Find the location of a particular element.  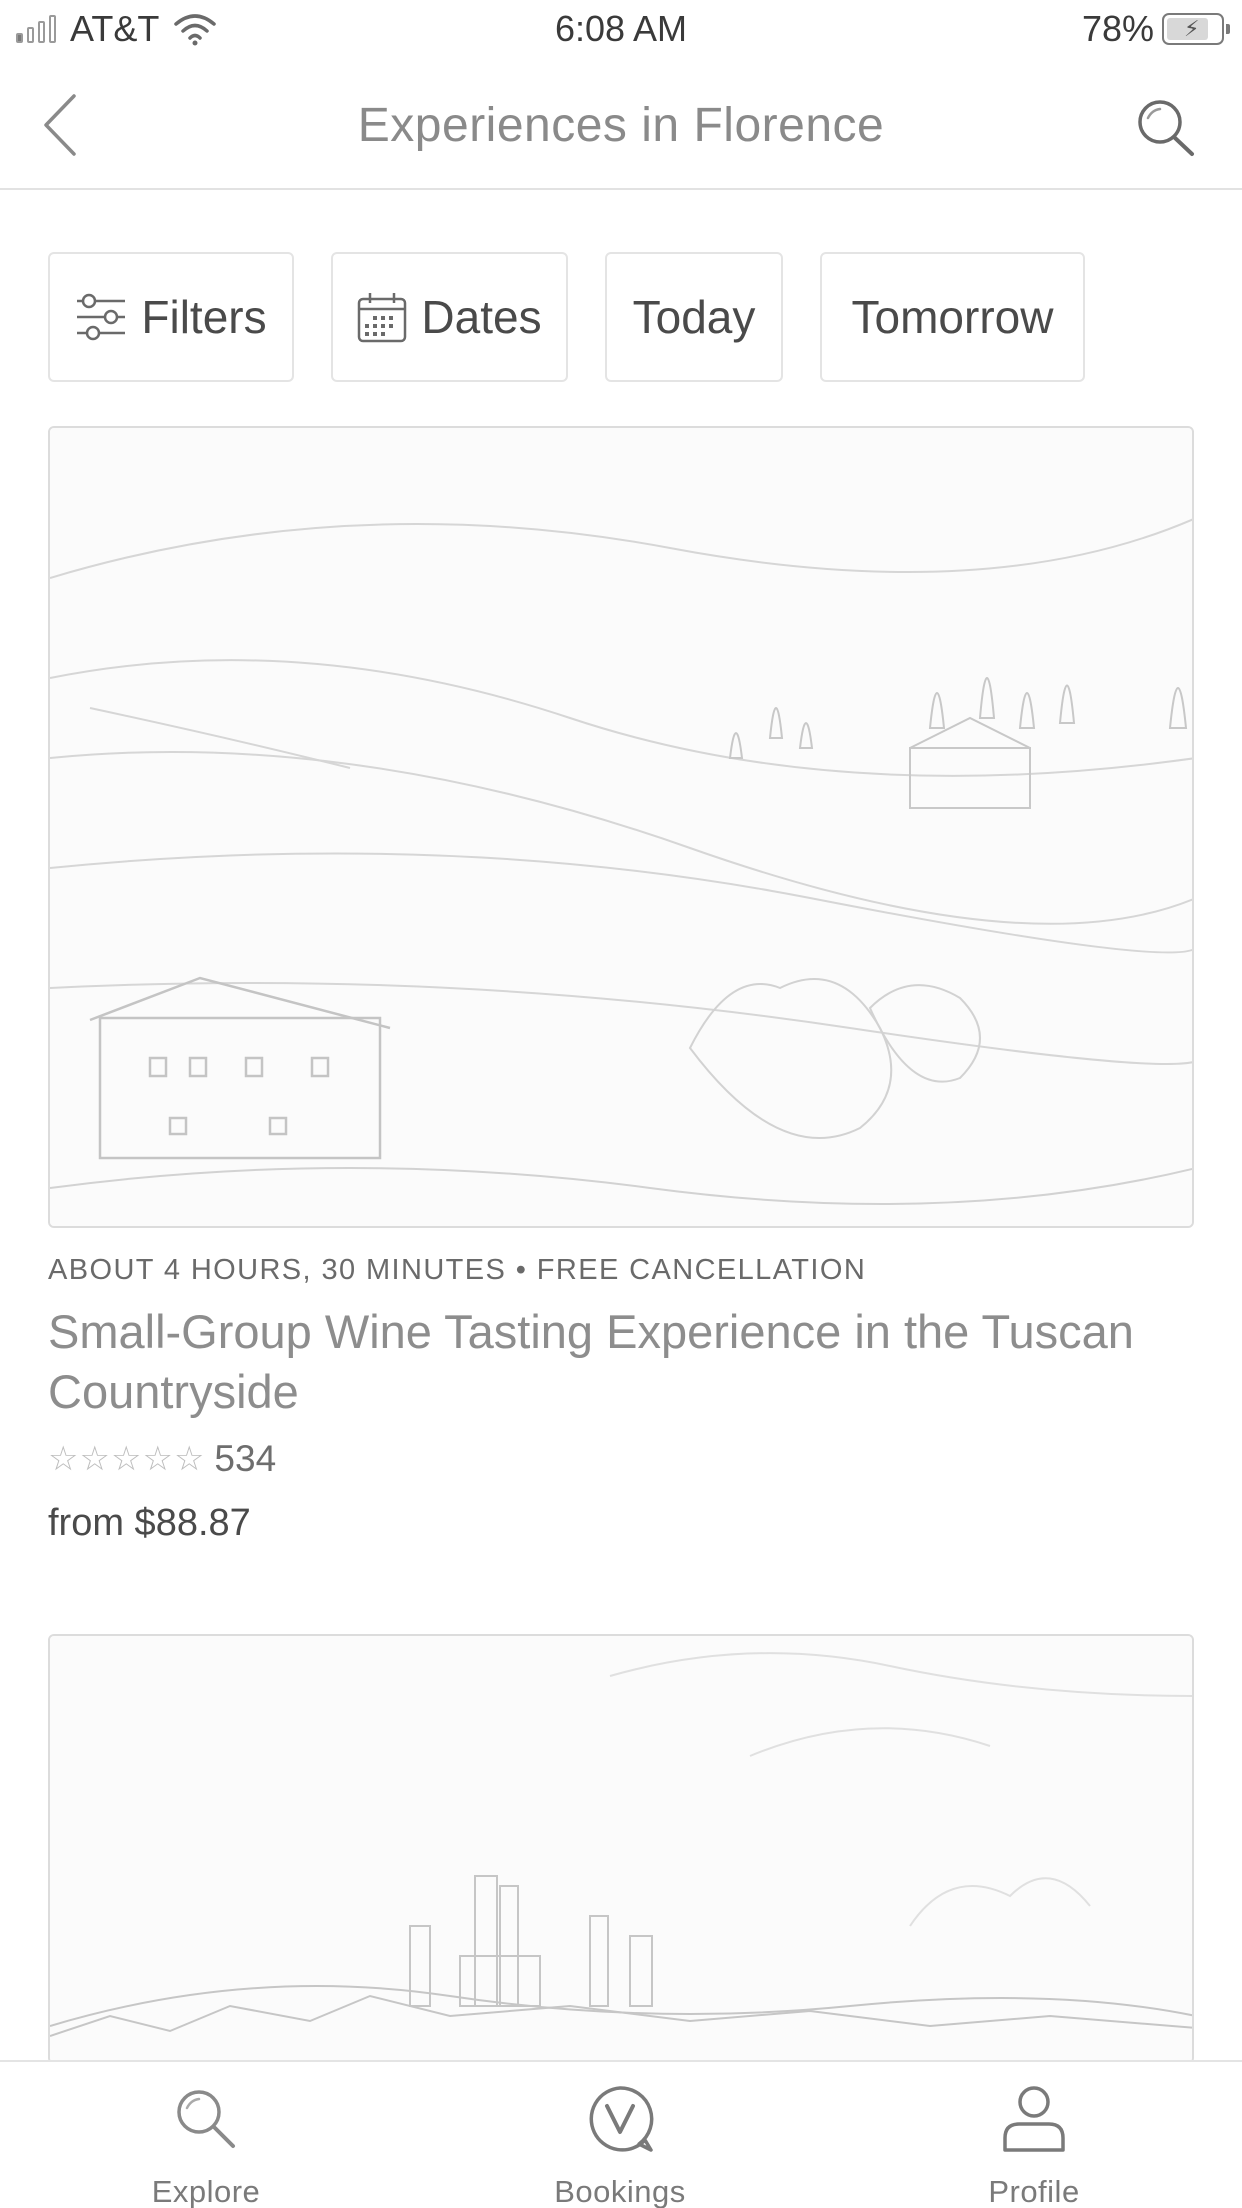

tab-profile-label: Profile is located at coordinates (1034, 2191).